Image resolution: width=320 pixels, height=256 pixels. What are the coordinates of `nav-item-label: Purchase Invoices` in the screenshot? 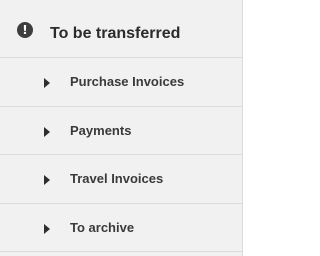 It's located at (127, 81).